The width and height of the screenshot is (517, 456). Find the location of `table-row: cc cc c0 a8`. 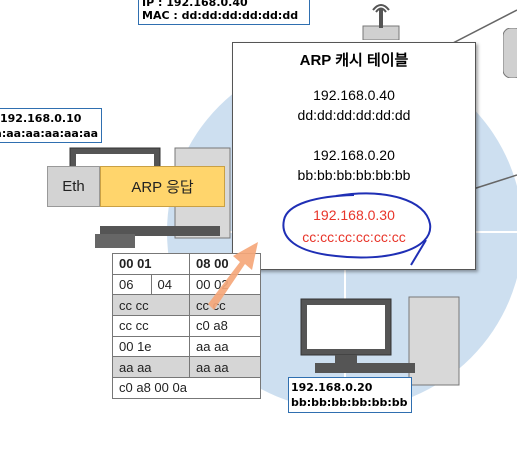

table-row: cc cc c0 a8 is located at coordinates (186, 326).